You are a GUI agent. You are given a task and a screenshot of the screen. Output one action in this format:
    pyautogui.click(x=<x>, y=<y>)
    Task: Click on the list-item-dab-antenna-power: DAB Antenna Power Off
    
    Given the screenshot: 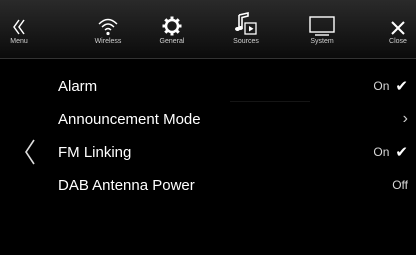 What is the action you would take?
    pyautogui.click(x=237, y=185)
    